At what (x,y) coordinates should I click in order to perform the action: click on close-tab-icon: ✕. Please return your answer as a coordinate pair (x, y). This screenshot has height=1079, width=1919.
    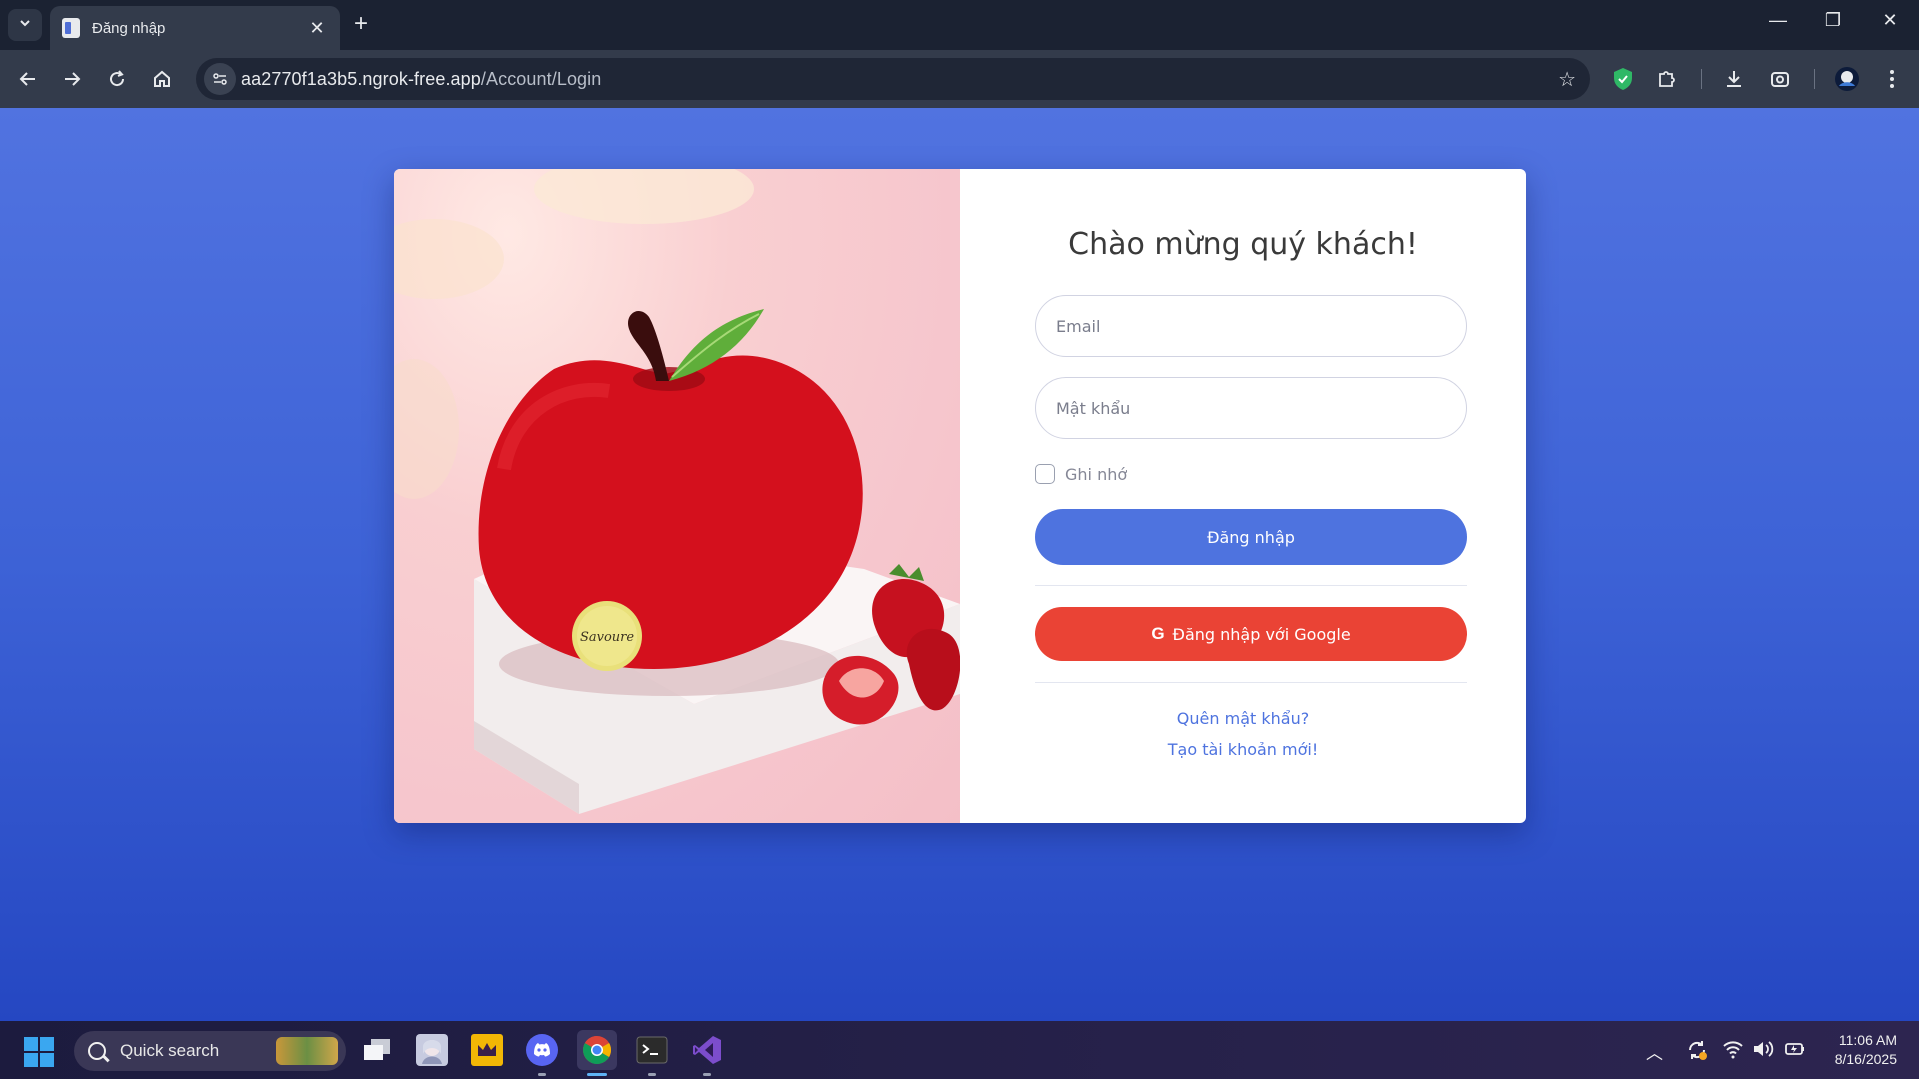
    Looking at the image, I should click on (317, 28).